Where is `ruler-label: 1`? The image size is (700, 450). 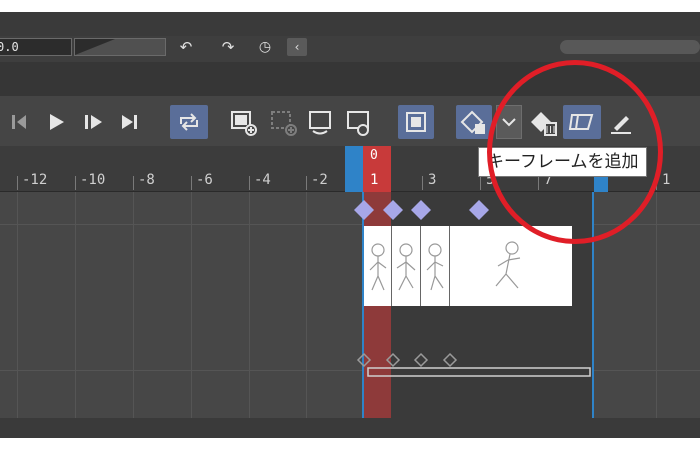
ruler-label: 1 is located at coordinates (666, 180).